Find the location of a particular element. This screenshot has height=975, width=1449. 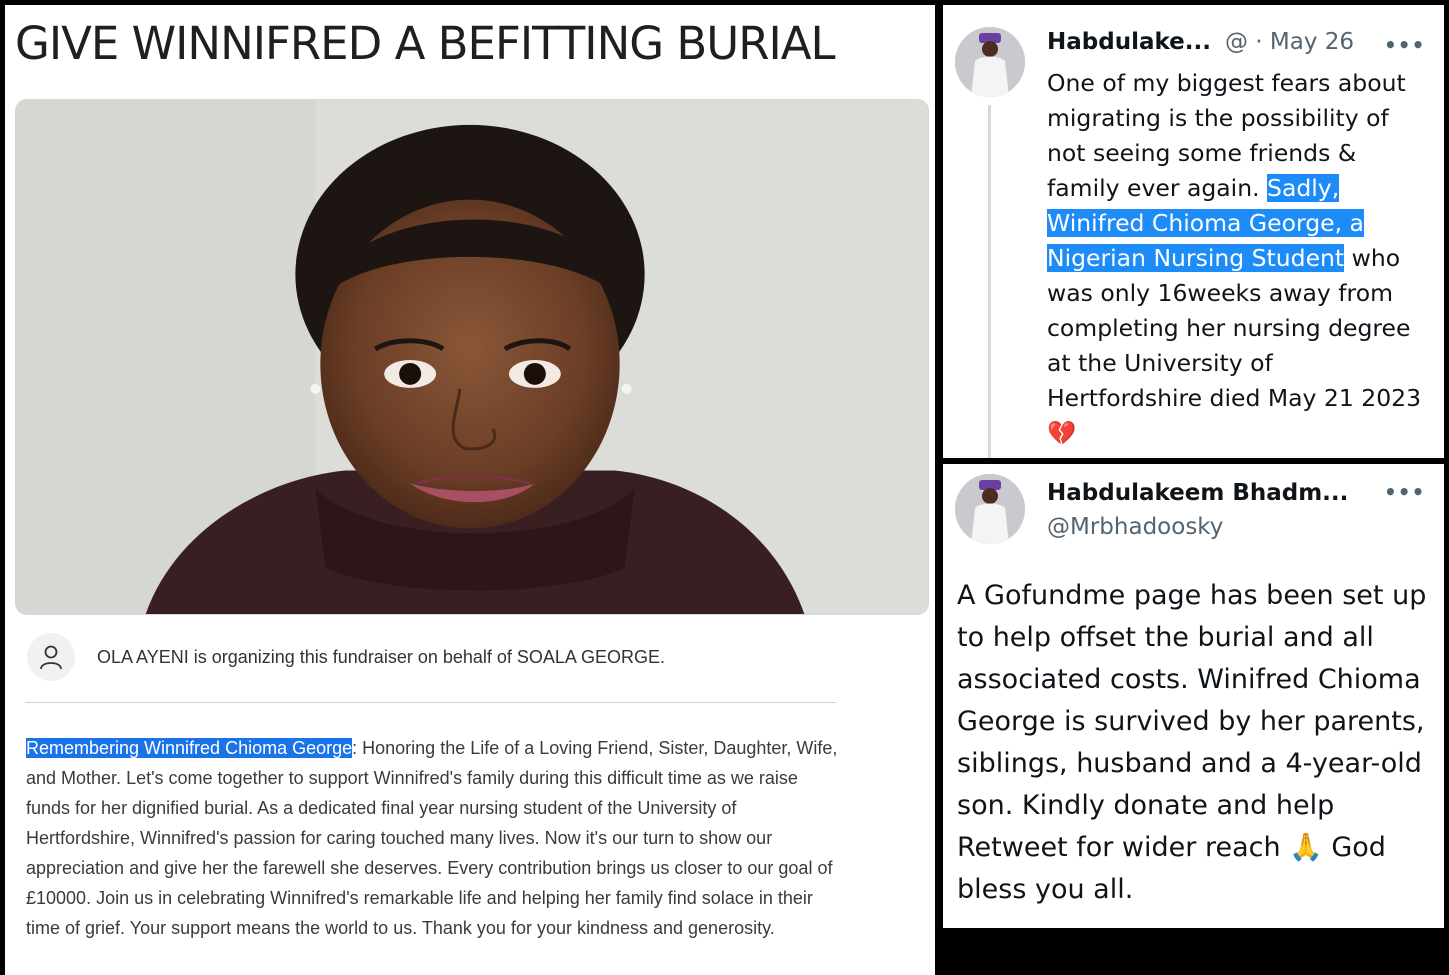

broken-heart-icon: 💔 is located at coordinates (1062, 433).